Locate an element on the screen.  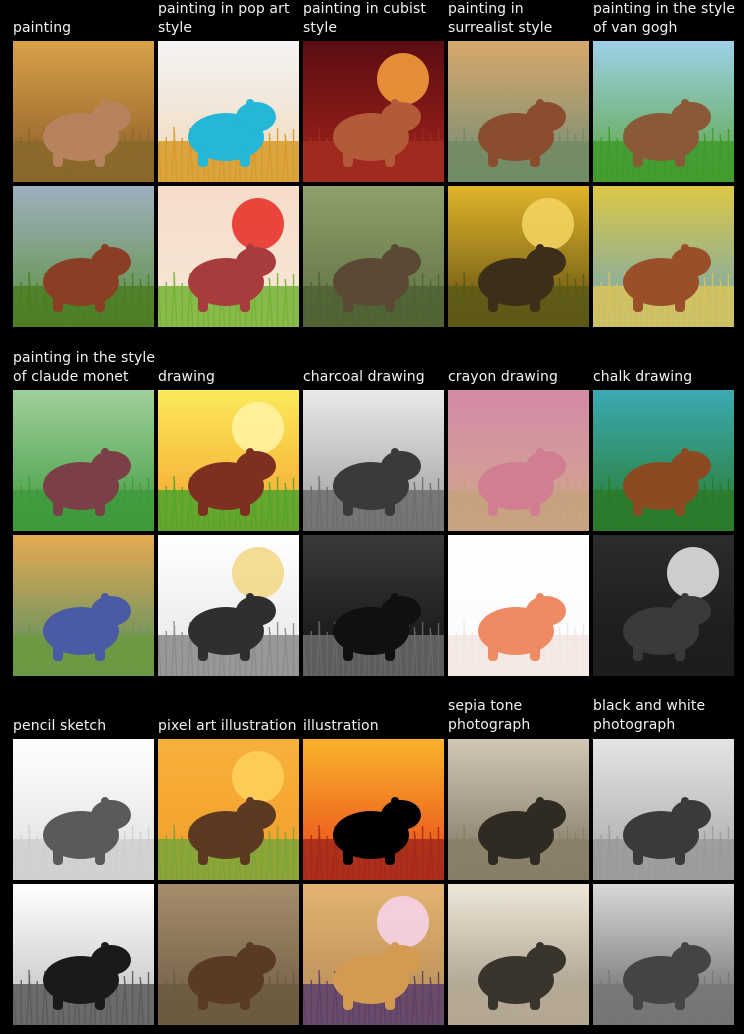
caption-painting: painting is located at coordinates (42, 28).